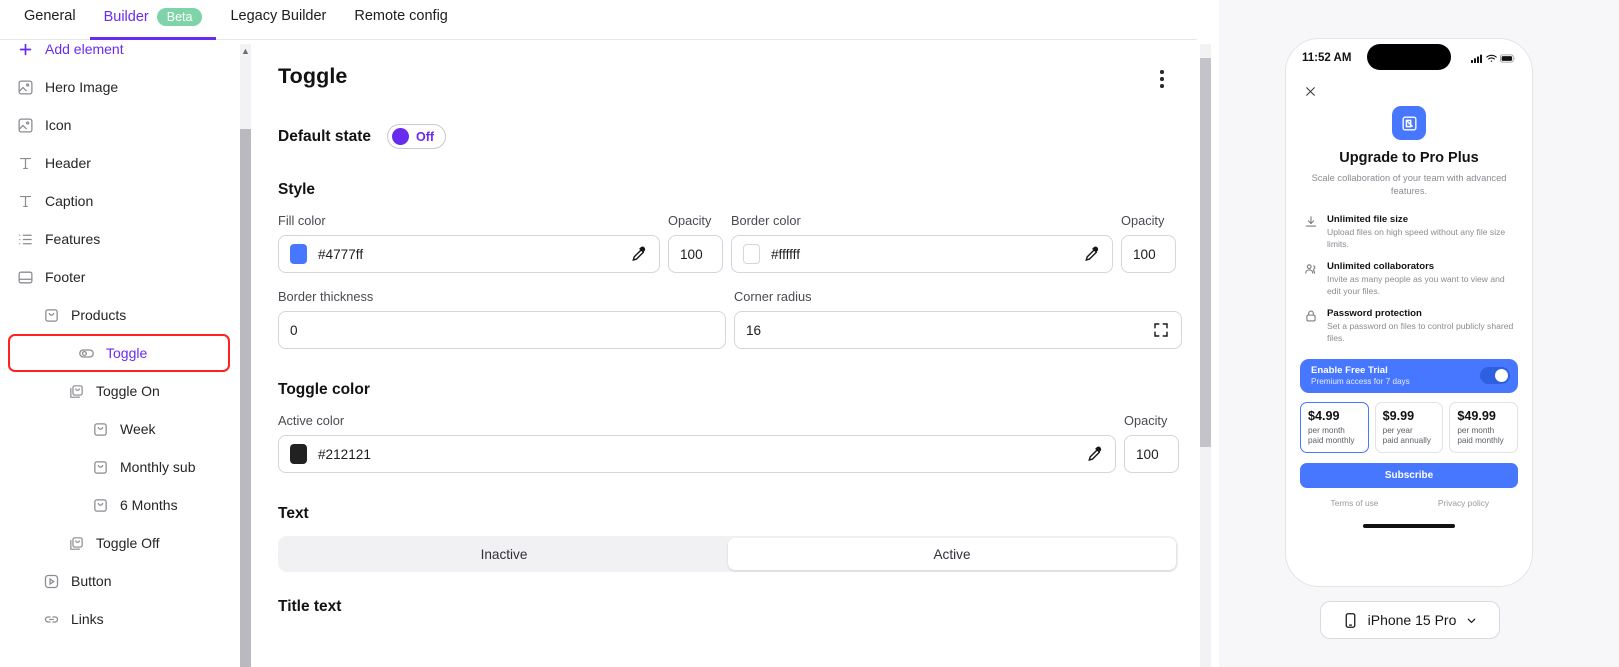  I want to click on plan-card: $49.99 per month paid monthly, so click(1484, 427).